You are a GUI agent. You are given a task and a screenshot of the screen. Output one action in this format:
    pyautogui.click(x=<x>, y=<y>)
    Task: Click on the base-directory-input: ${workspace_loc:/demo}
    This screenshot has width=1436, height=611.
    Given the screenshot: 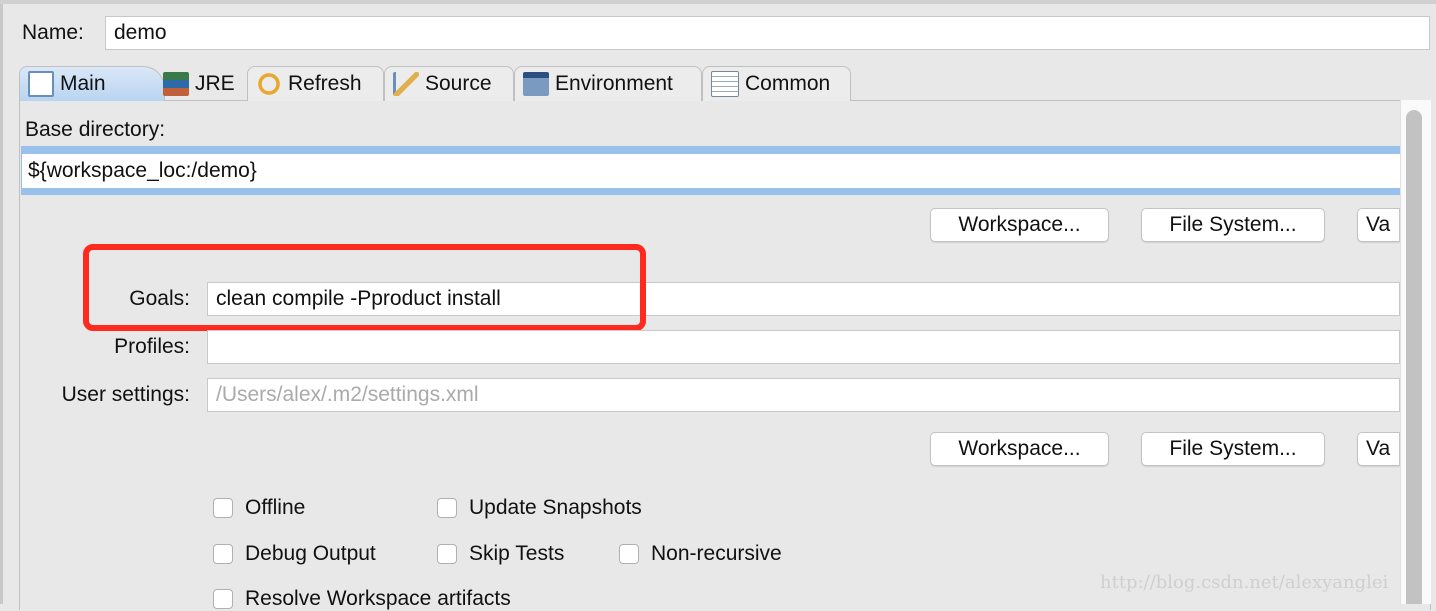 What is the action you would take?
    pyautogui.click(x=711, y=171)
    